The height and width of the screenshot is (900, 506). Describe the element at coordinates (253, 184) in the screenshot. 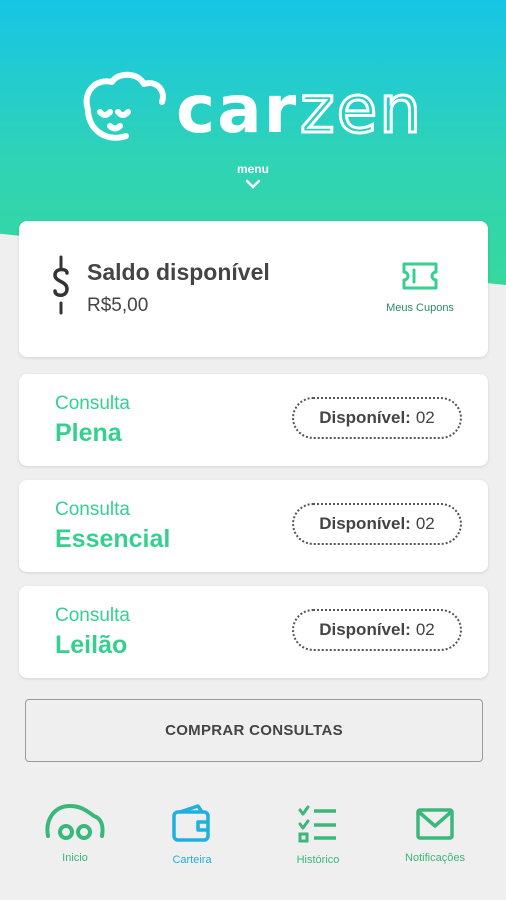

I see `chevron-down-icon` at that location.